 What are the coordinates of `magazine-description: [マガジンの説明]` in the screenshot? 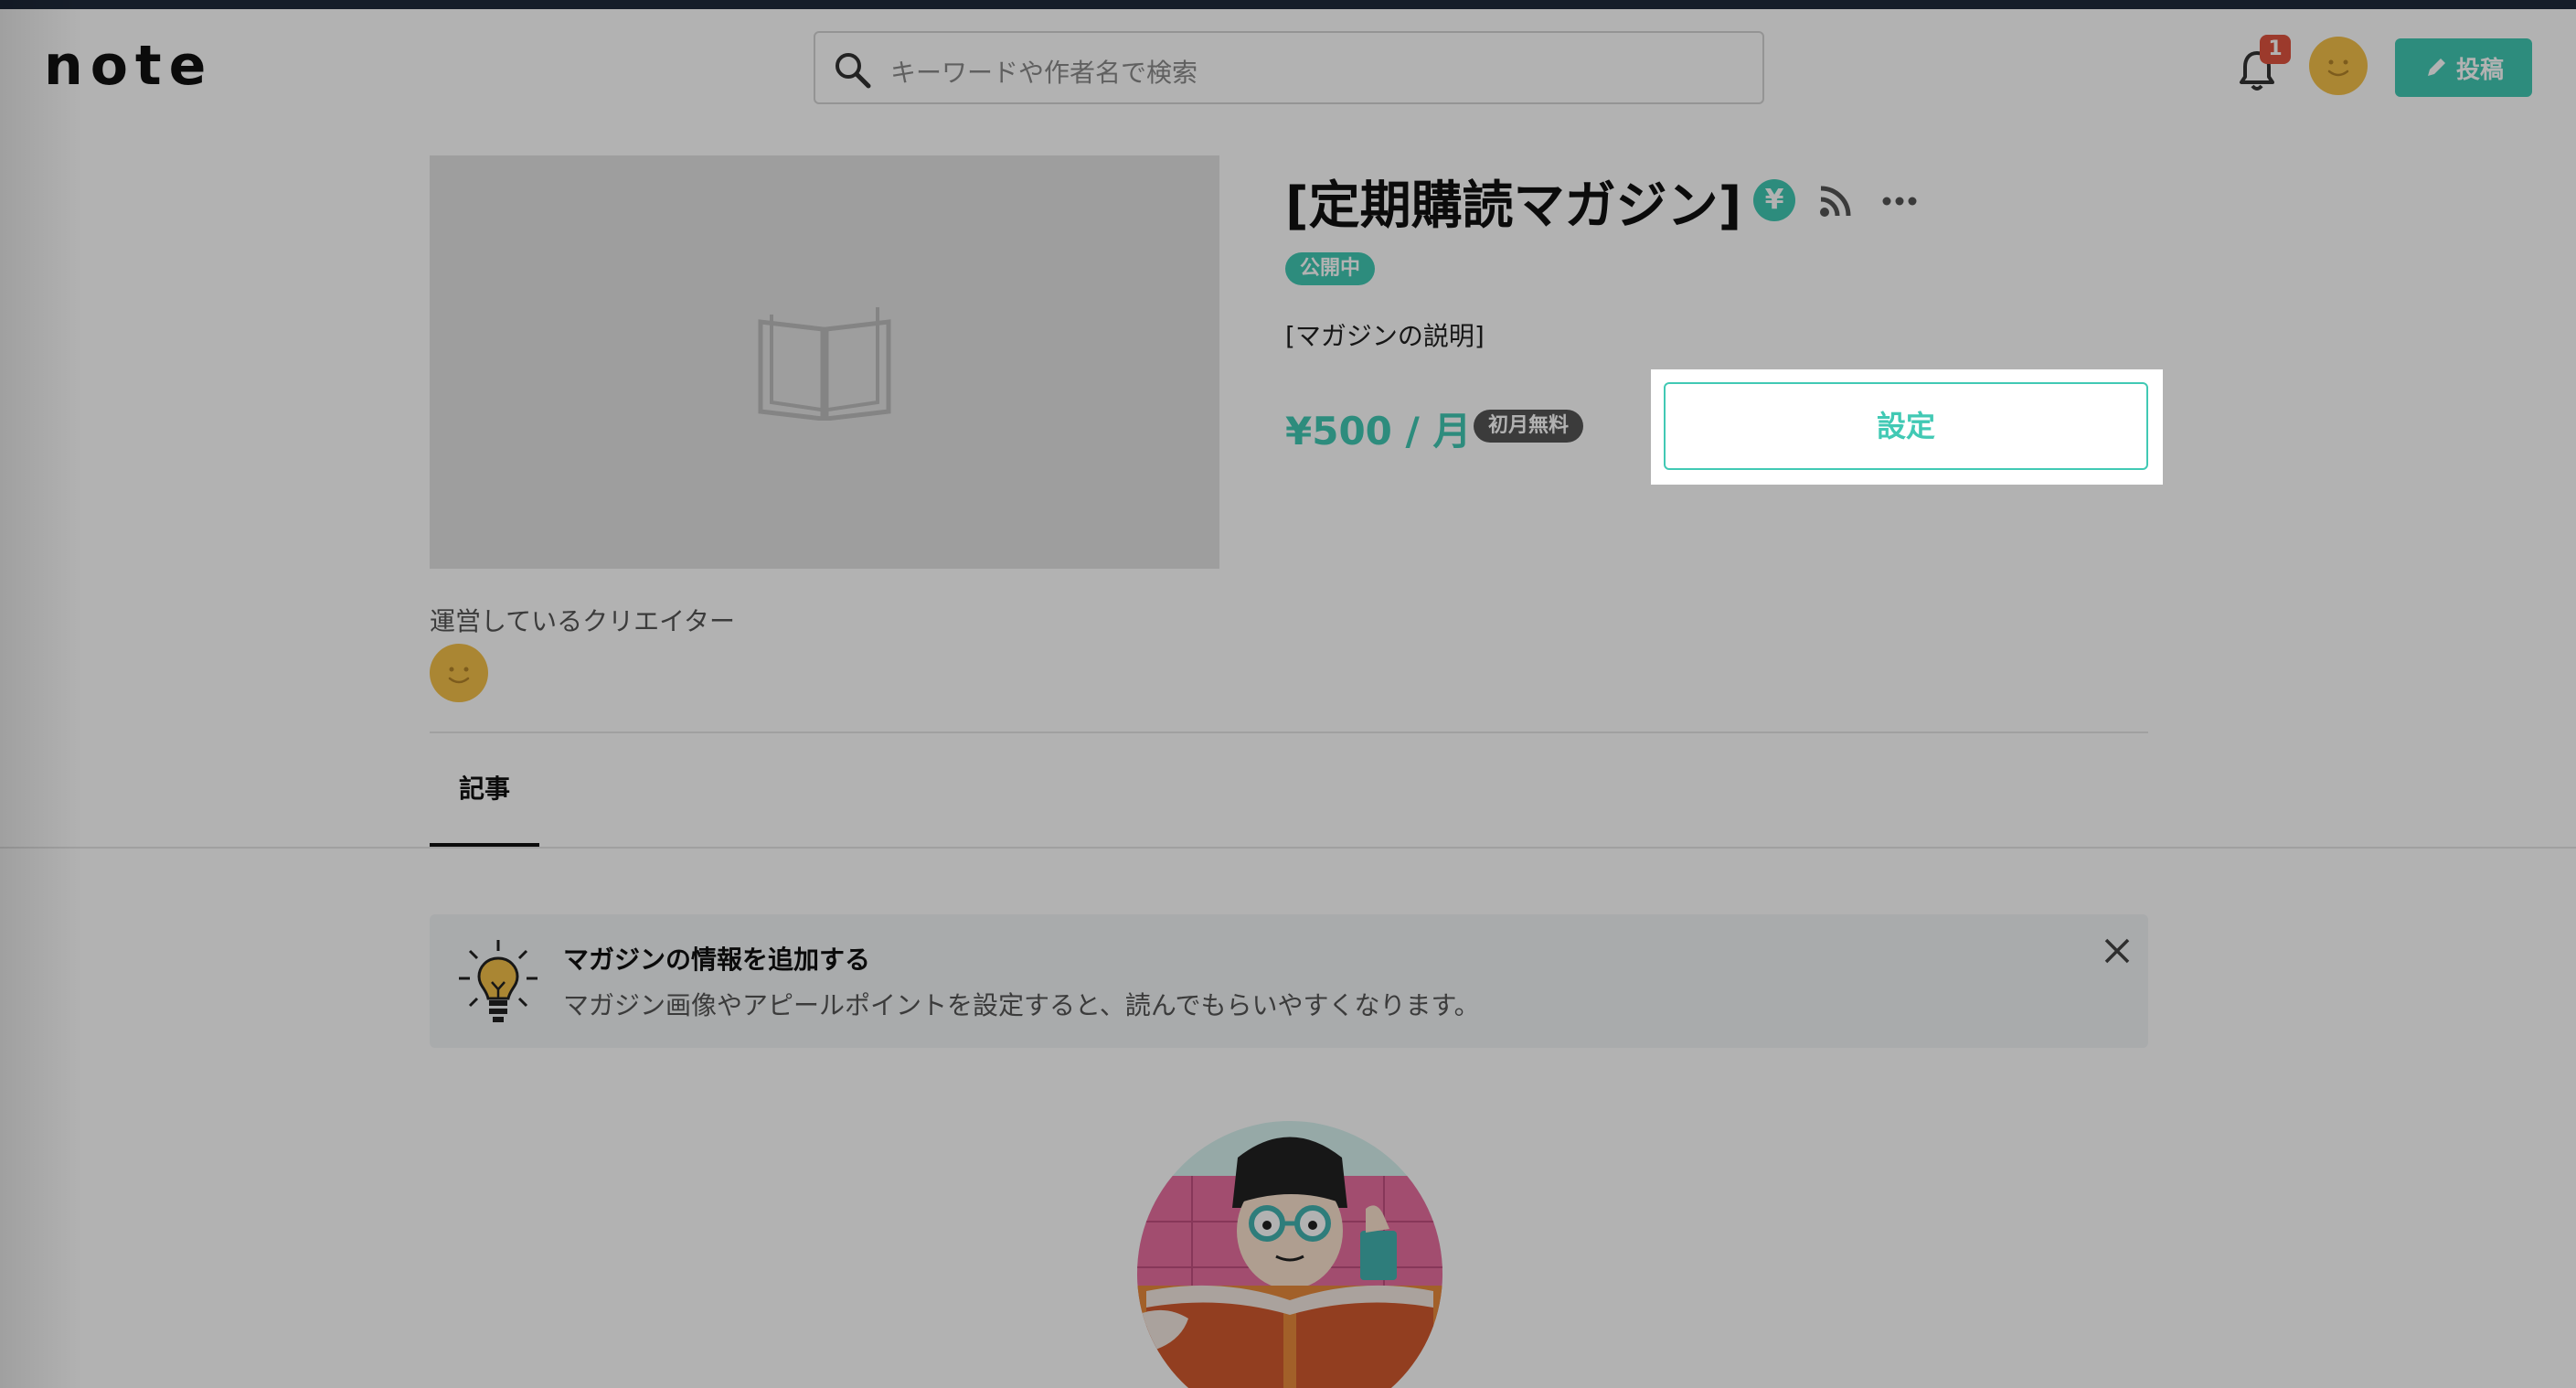 It's located at (1385, 336).